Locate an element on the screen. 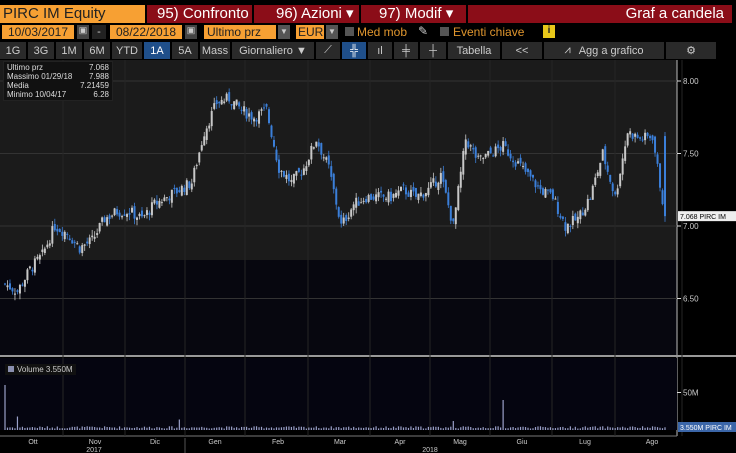 The width and height of the screenshot is (736, 453). legend-label: Media is located at coordinates (18, 85).